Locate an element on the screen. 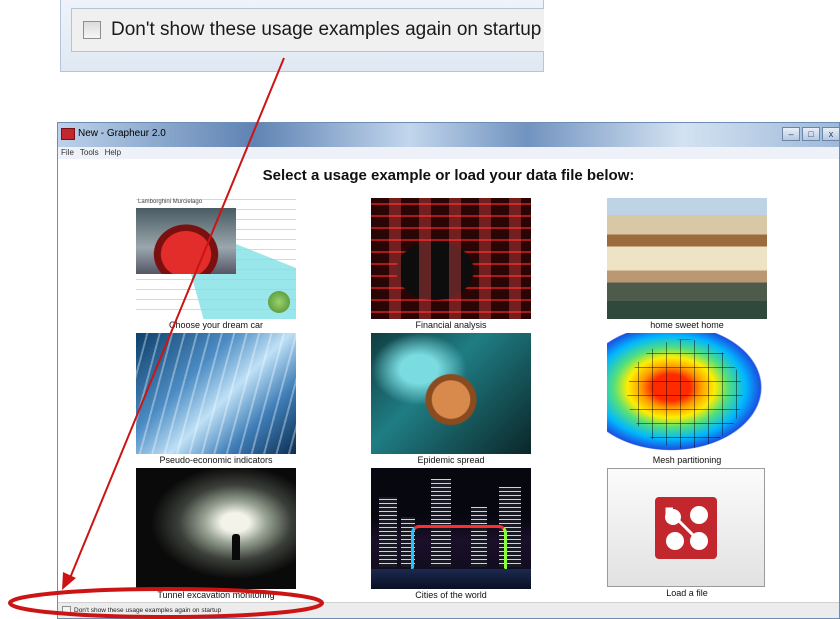 The height and width of the screenshot is (619, 840). annotation-ellipse is located at coordinates (166, 603).